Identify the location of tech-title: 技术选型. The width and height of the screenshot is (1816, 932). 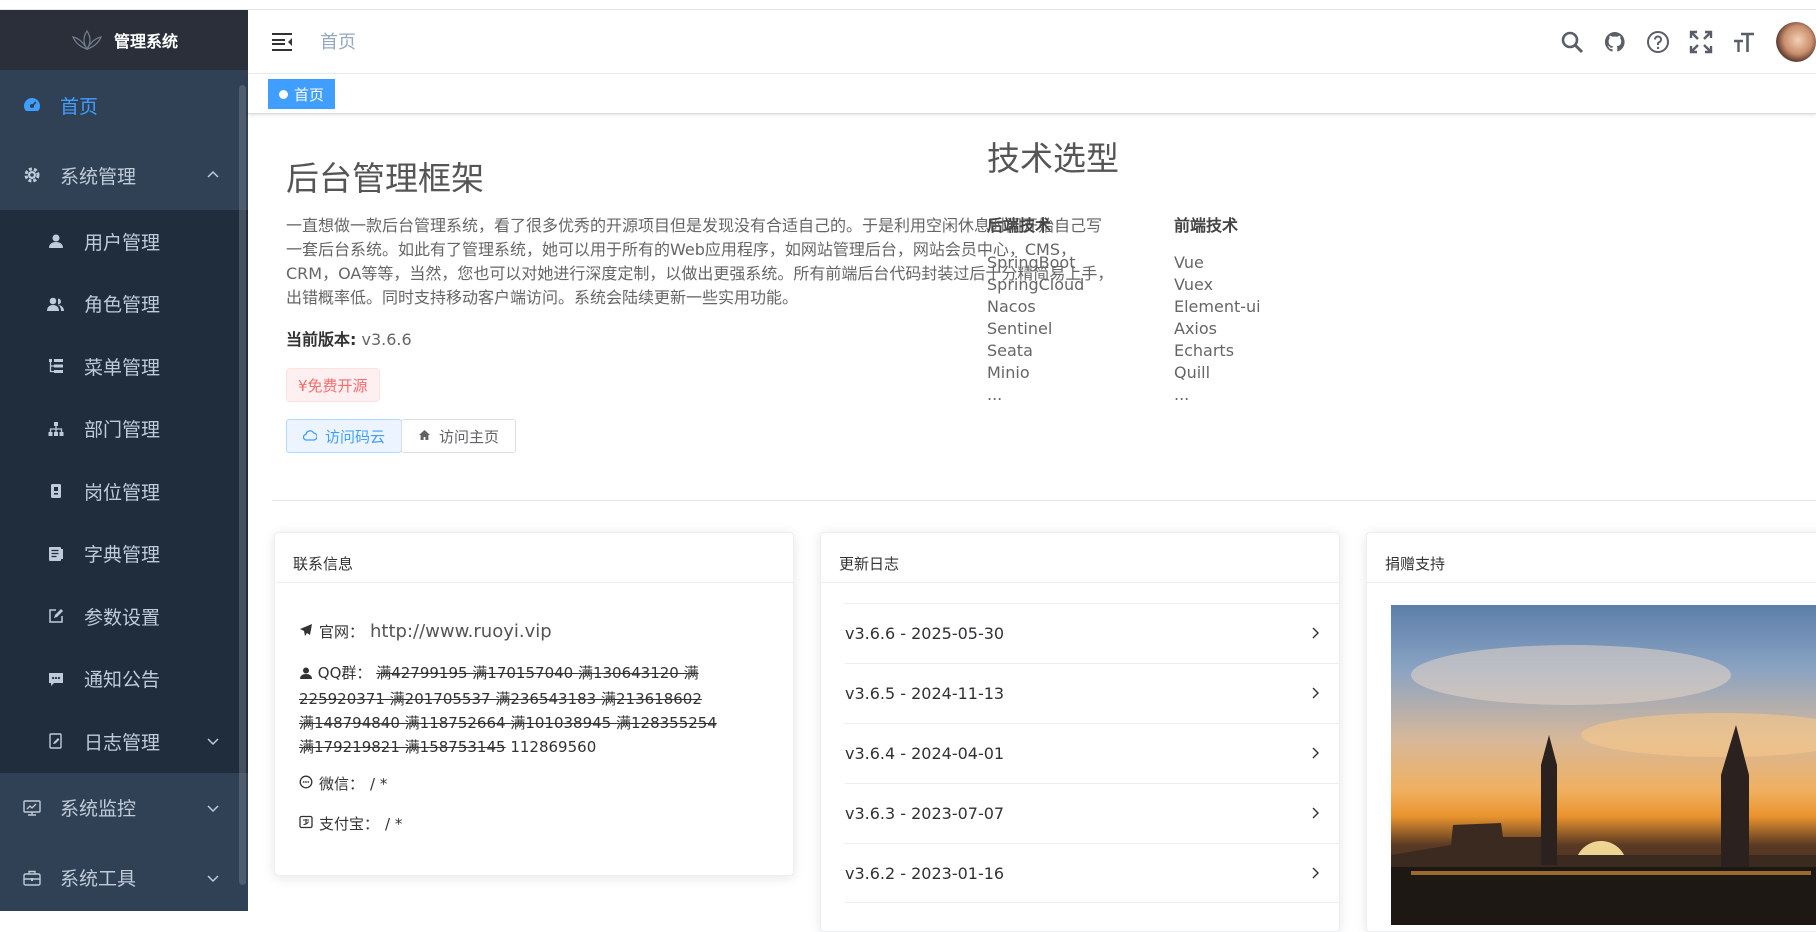
(1053, 158).